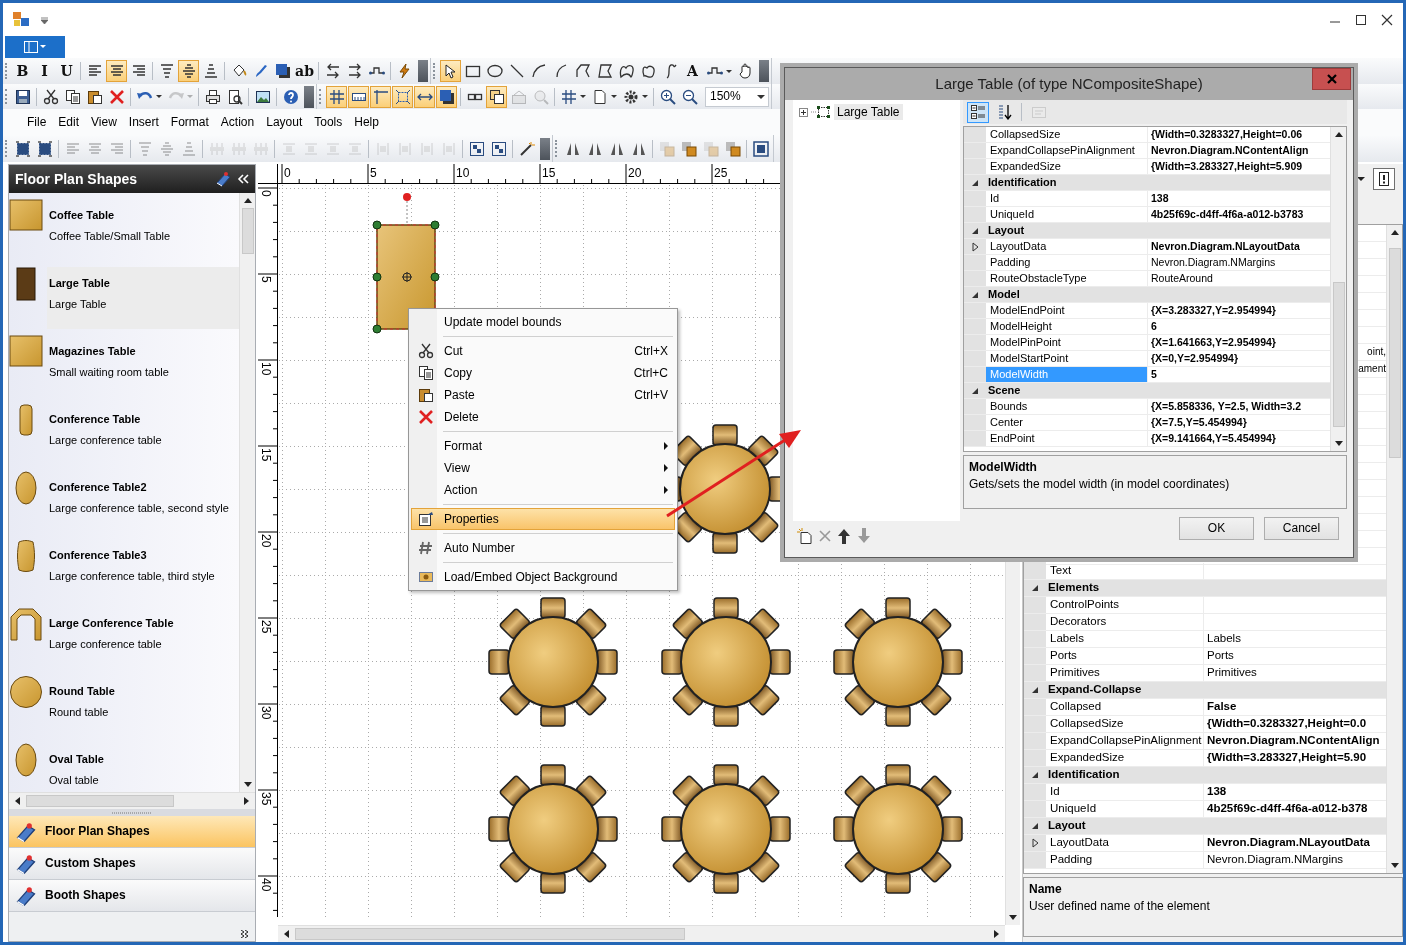 The width and height of the screenshot is (1406, 945). Describe the element at coordinates (98, 488) in the screenshot. I see `shape-name: Conference Table2` at that location.